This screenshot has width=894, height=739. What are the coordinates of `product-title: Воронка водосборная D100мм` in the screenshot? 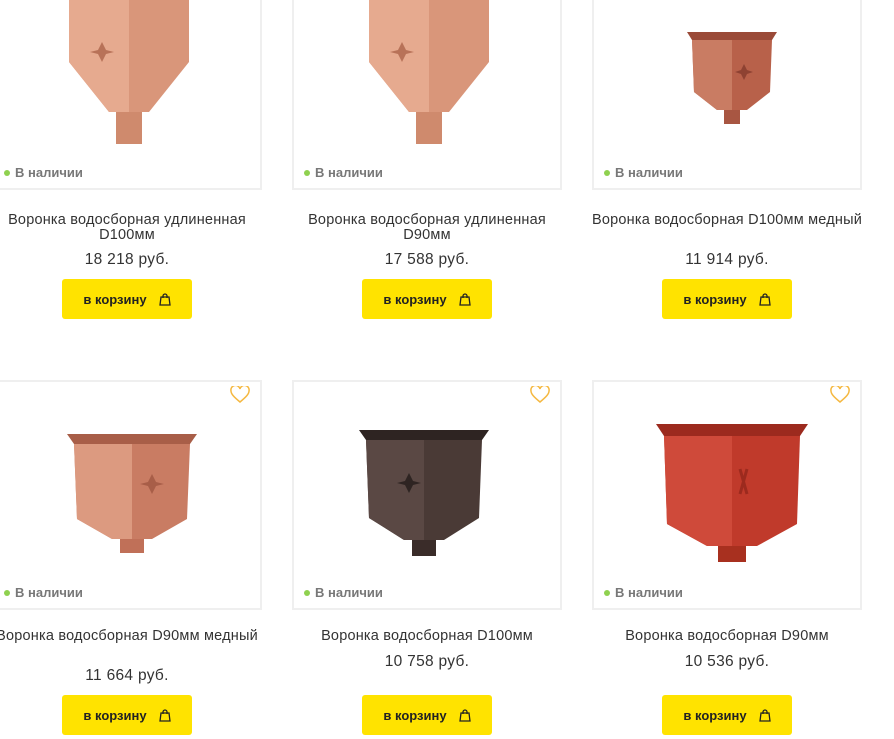 It's located at (427, 636).